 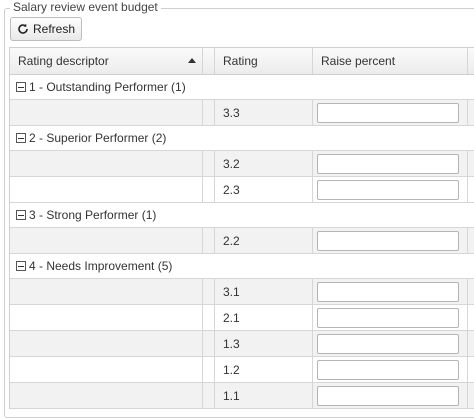 What do you see at coordinates (101, 266) in the screenshot?
I see `group-label: 4 - Needs Improvement (5)` at bounding box center [101, 266].